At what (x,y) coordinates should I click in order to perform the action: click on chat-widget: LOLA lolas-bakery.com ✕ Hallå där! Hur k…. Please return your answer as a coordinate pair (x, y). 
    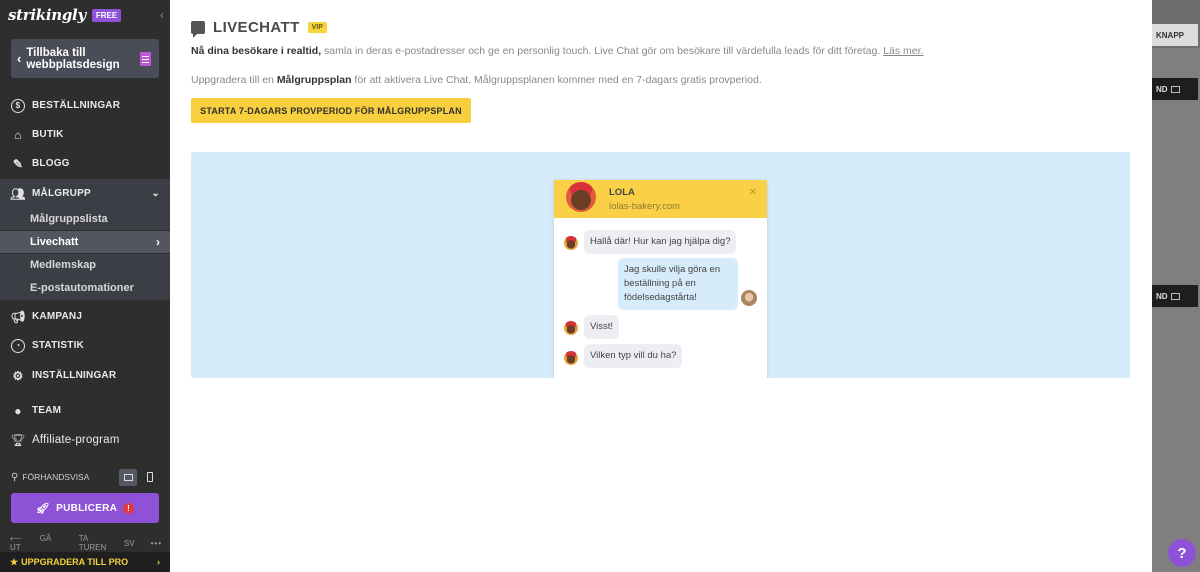
    Looking at the image, I should click on (660, 279).